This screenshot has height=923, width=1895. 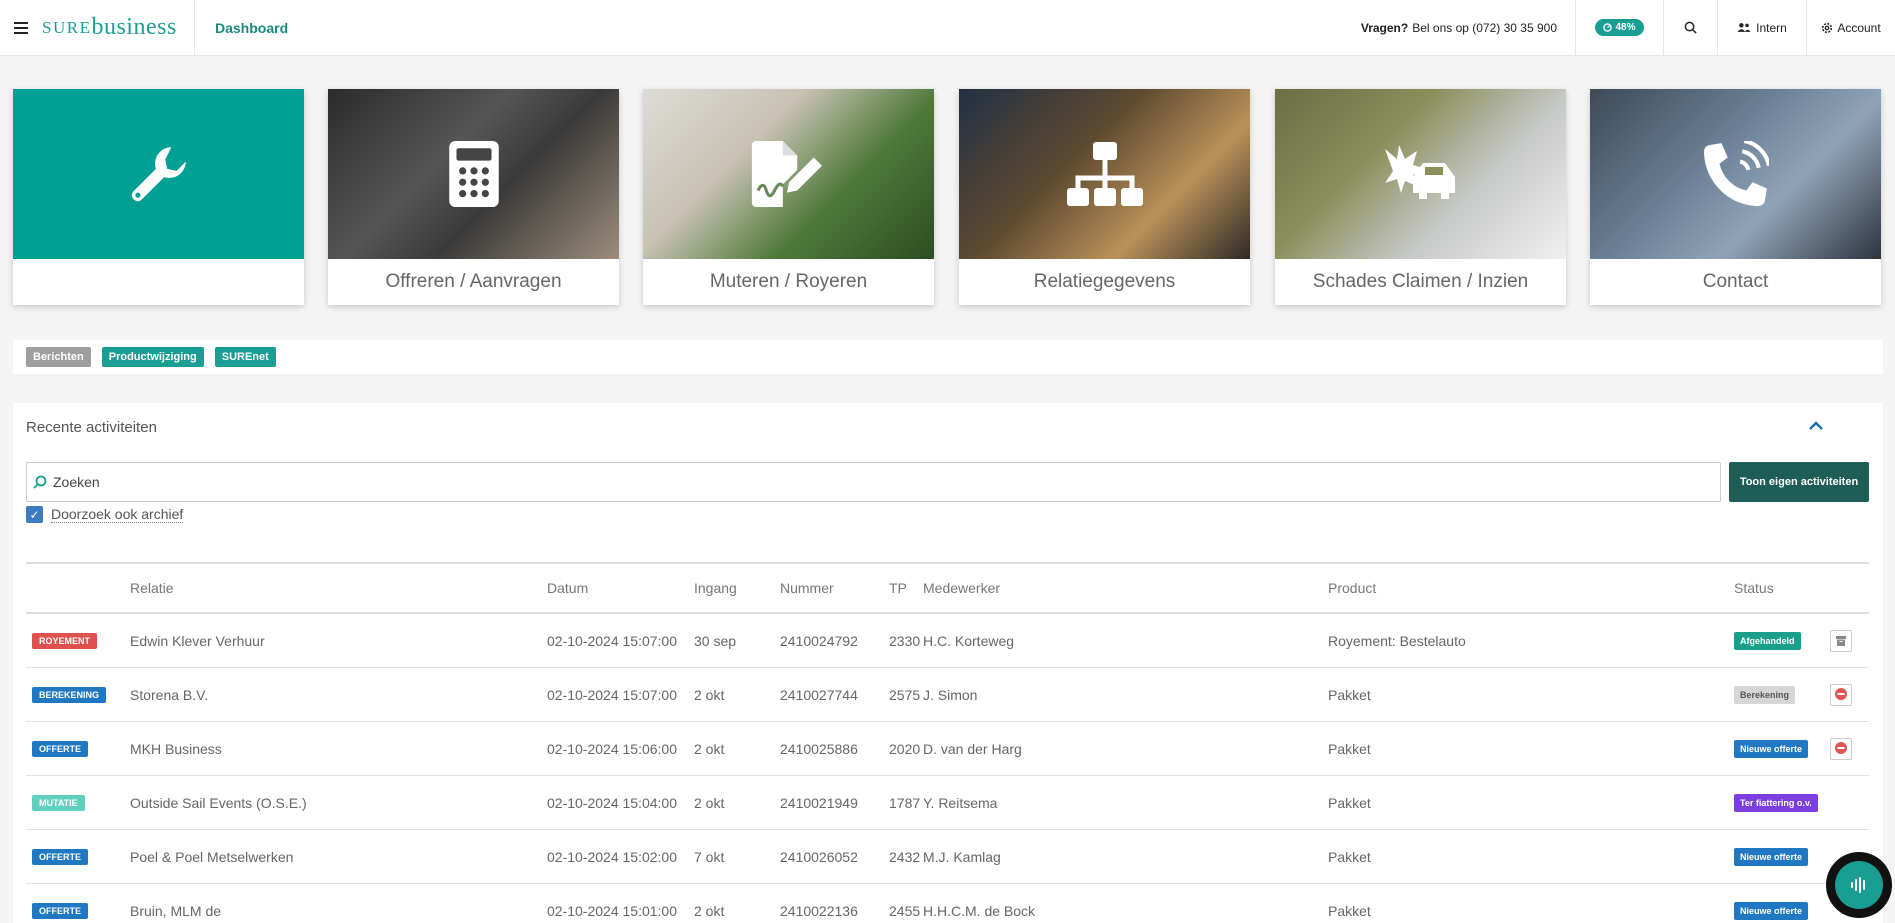 What do you see at coordinates (612, 910) in the screenshot?
I see `cell-datum: 02-10-2024 15:01:00` at bounding box center [612, 910].